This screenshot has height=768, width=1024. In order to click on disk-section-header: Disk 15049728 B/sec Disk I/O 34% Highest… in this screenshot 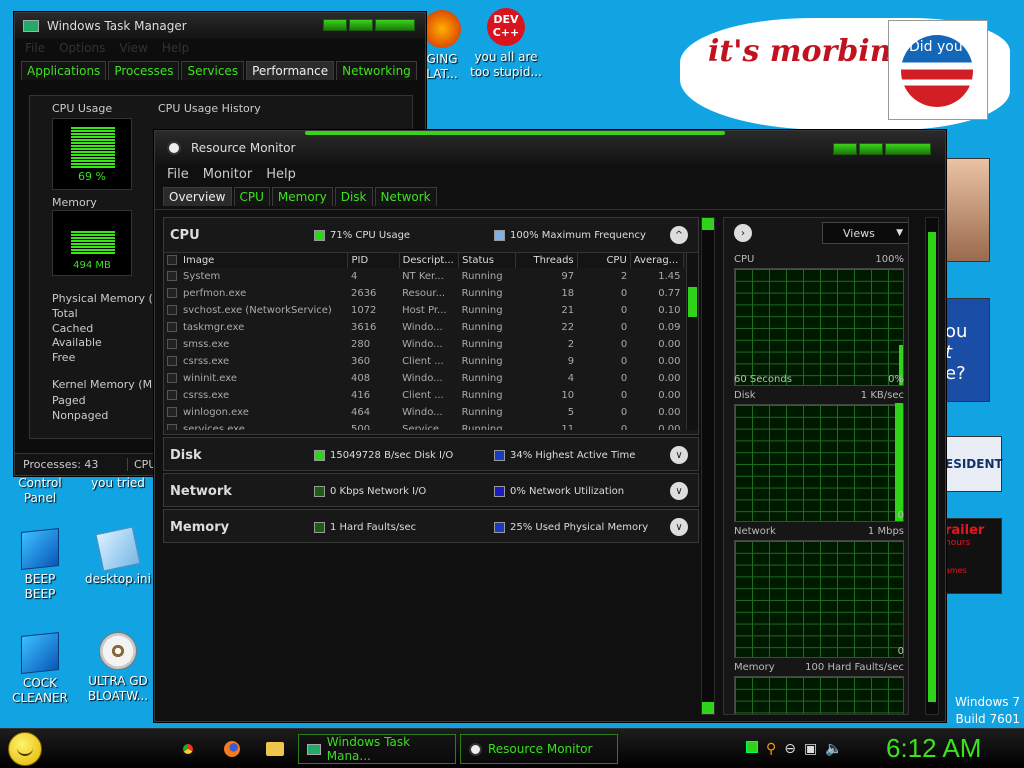, I will do `click(431, 455)`.